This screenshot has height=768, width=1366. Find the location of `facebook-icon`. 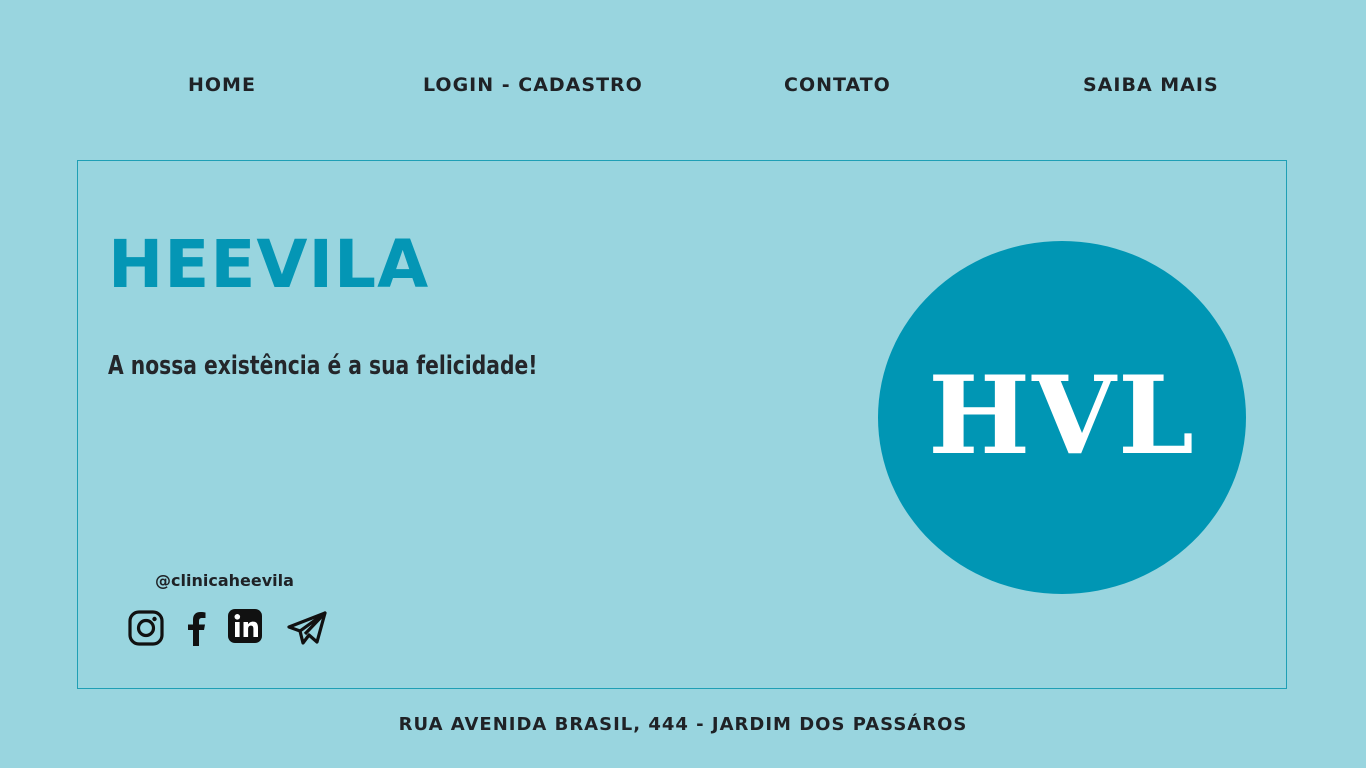

facebook-icon is located at coordinates (196, 628).